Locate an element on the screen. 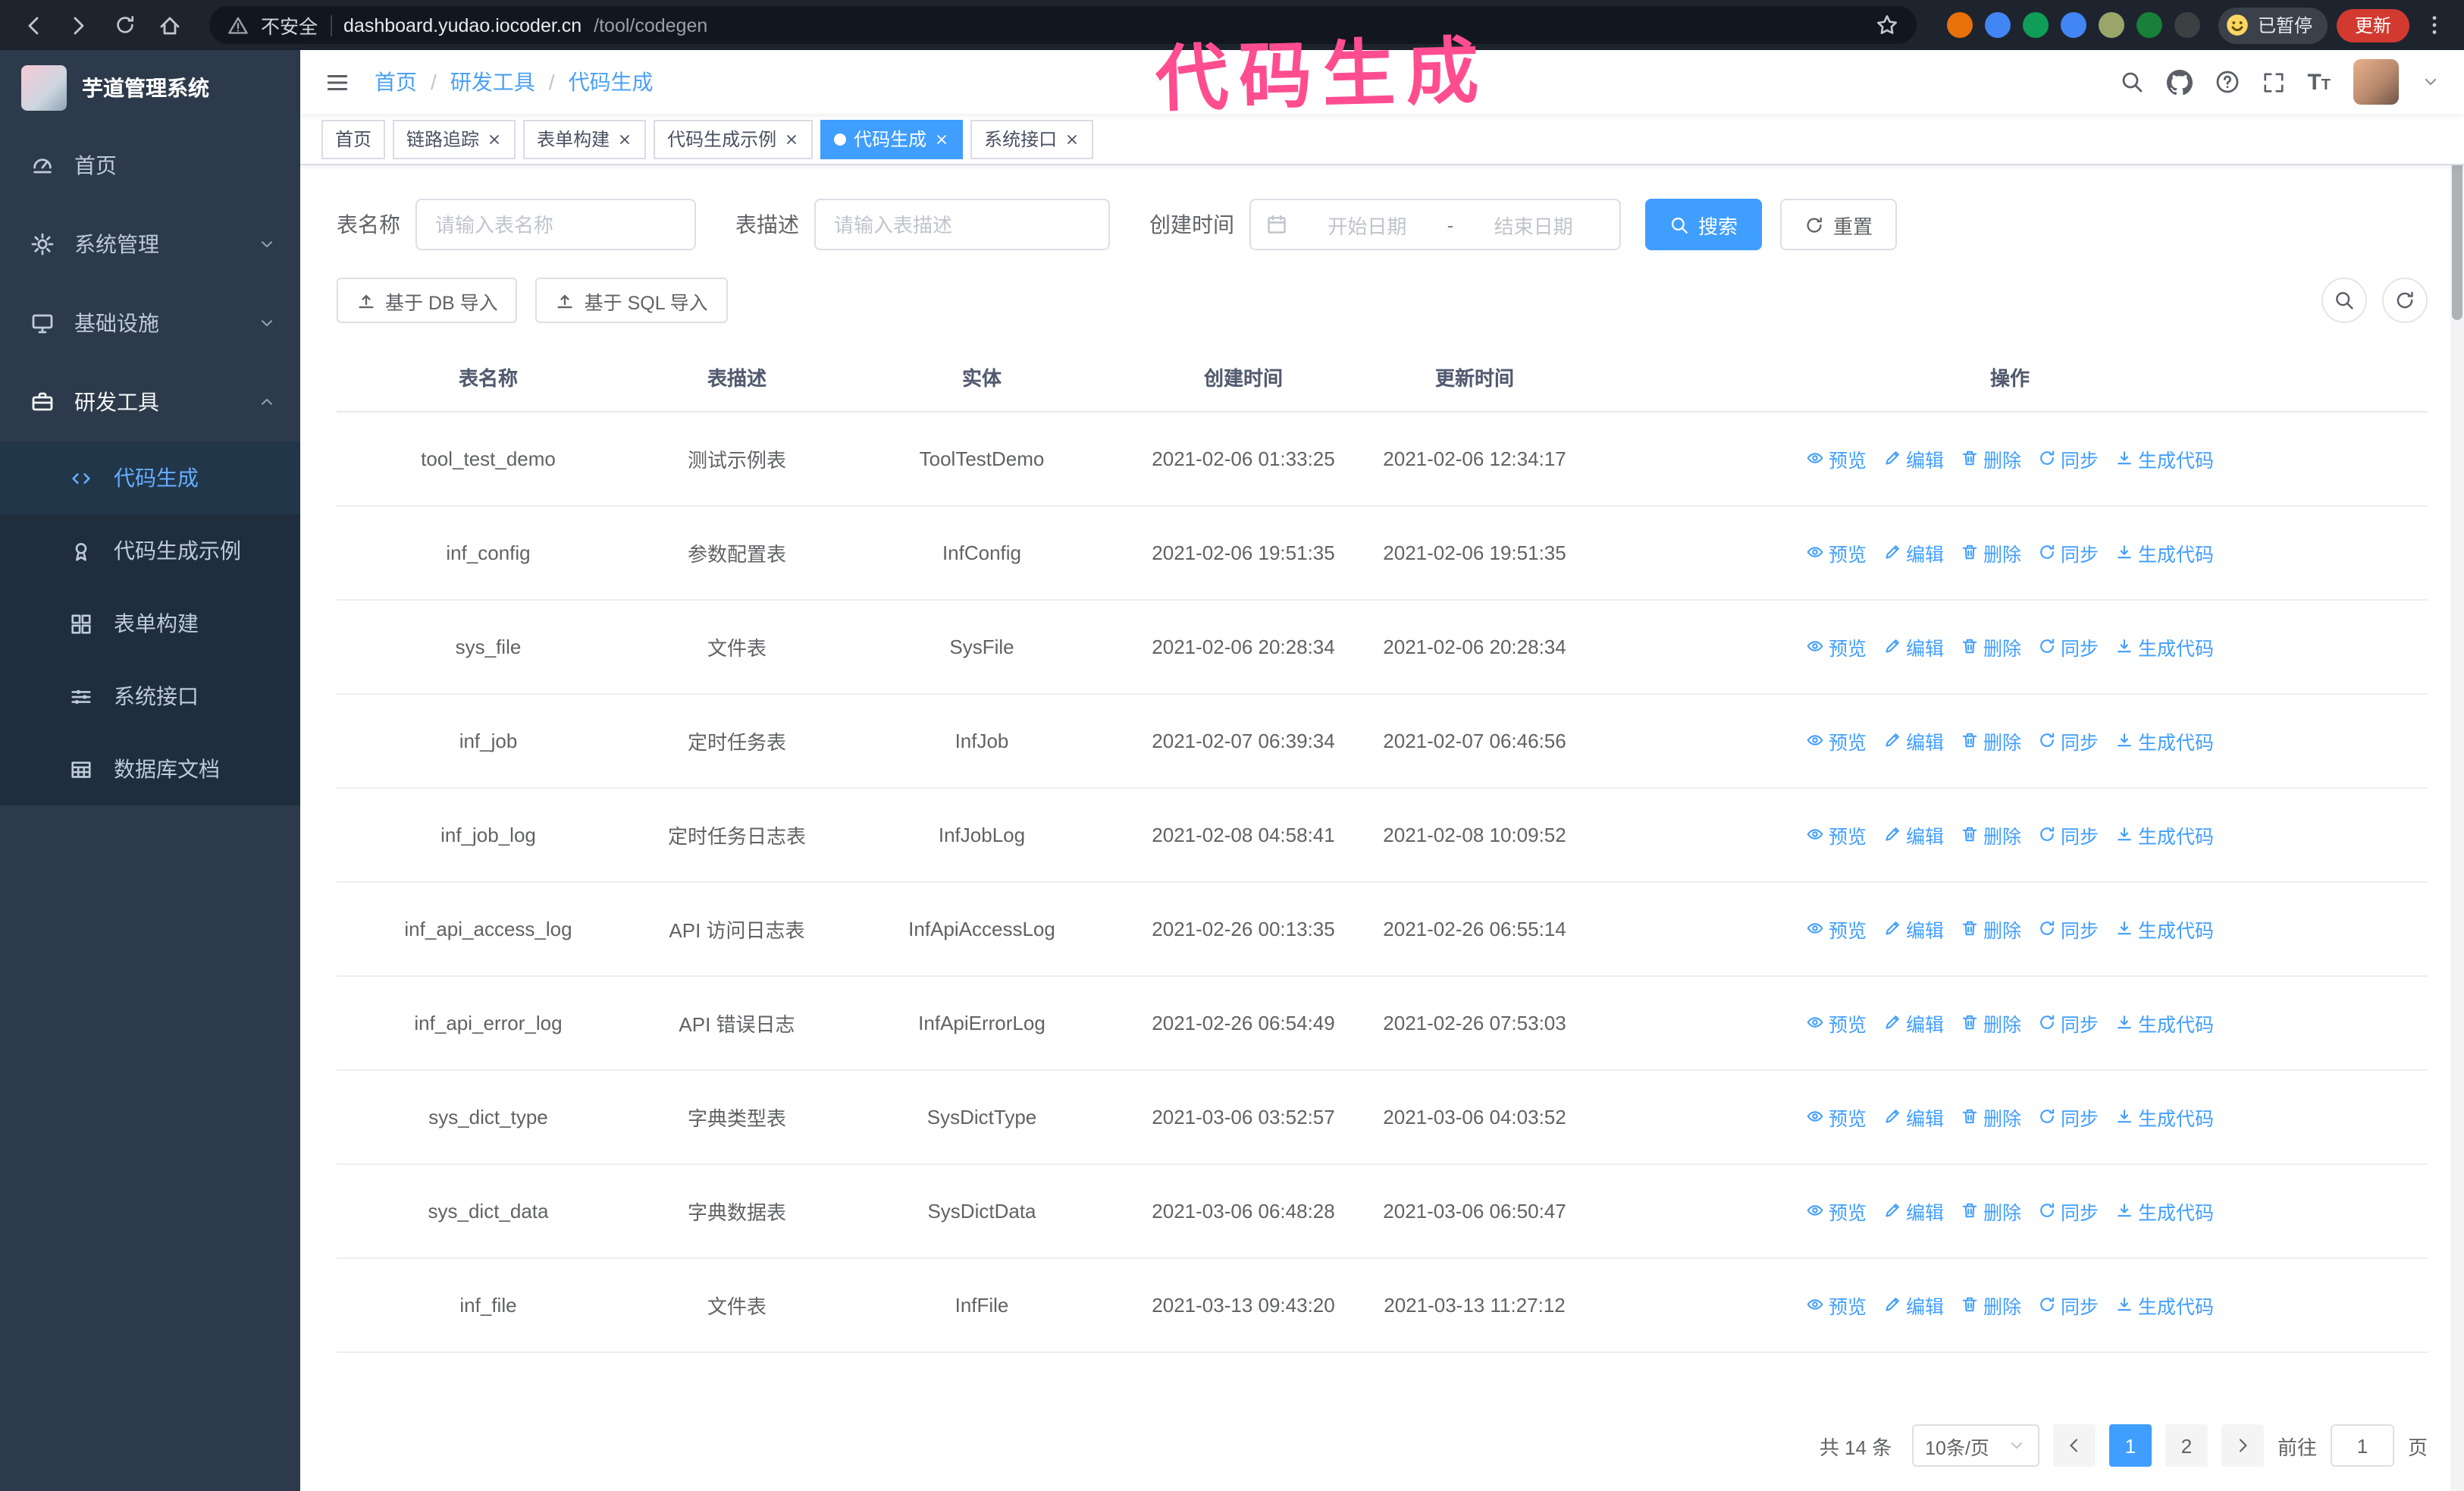  sidebar-item-infra: 基础设施 is located at coordinates (150, 323).